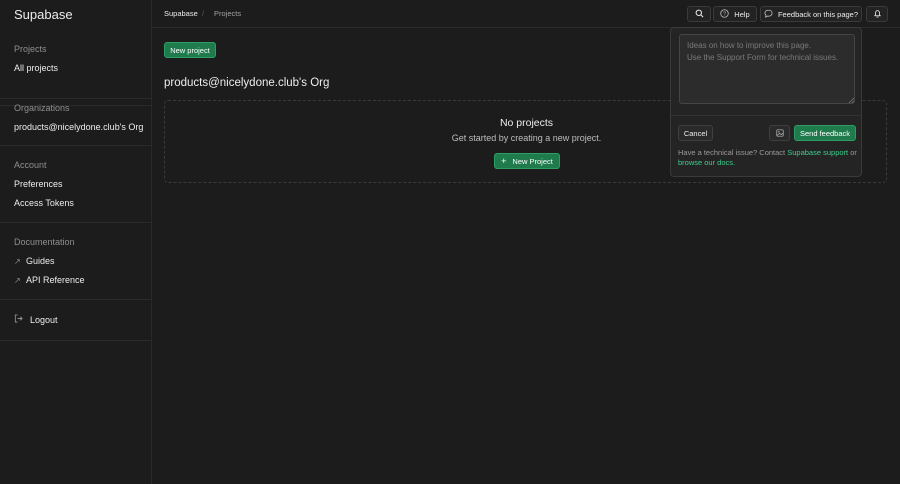 The image size is (900, 484). I want to click on feedback-textarea, so click(767, 69).